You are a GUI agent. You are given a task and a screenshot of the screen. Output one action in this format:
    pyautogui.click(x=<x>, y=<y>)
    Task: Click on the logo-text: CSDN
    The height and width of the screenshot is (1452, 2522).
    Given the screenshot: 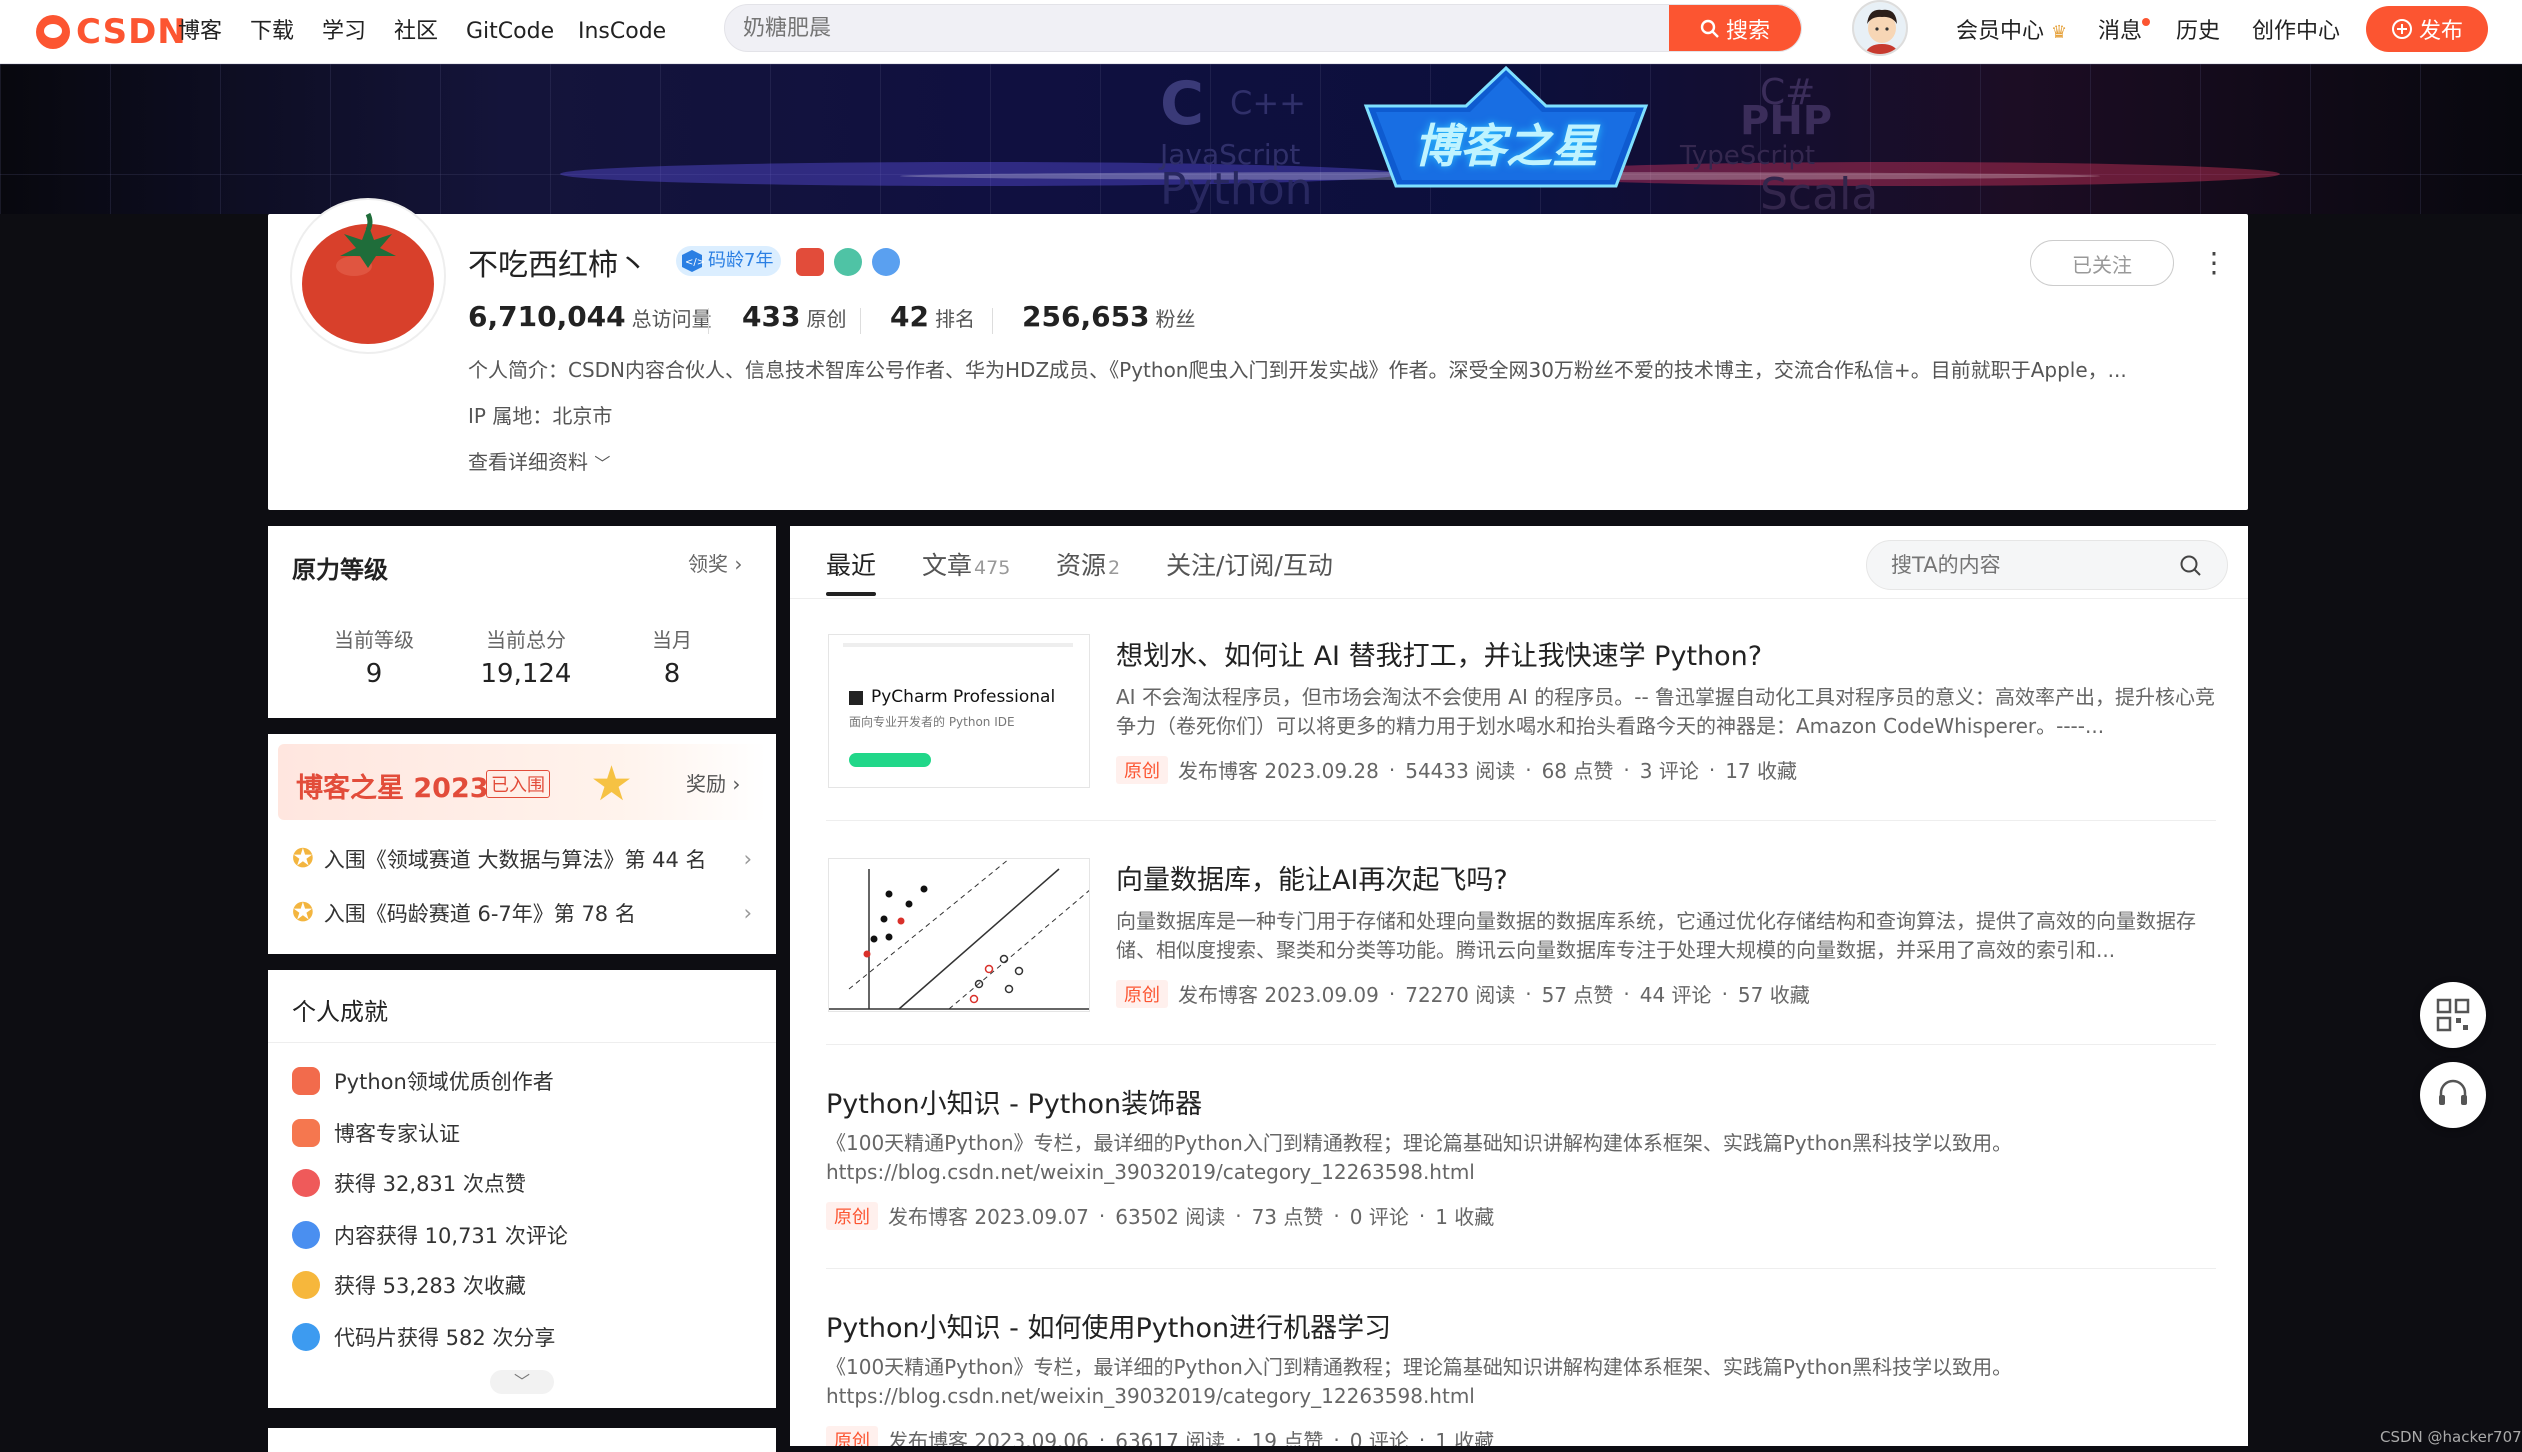 What is the action you would take?
    pyautogui.click(x=131, y=32)
    